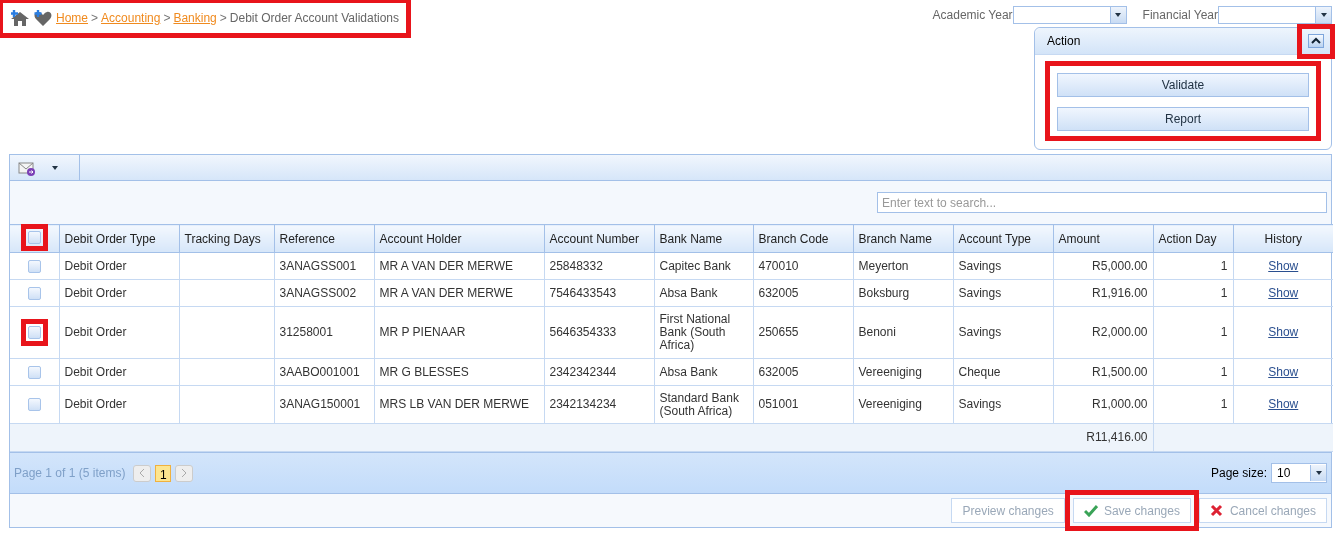 This screenshot has width=1338, height=540. I want to click on table-cell: MR P PIENAAR, so click(422, 332).